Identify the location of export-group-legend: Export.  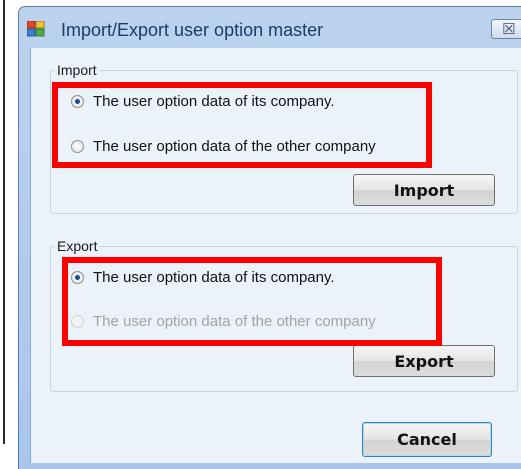
(77, 246).